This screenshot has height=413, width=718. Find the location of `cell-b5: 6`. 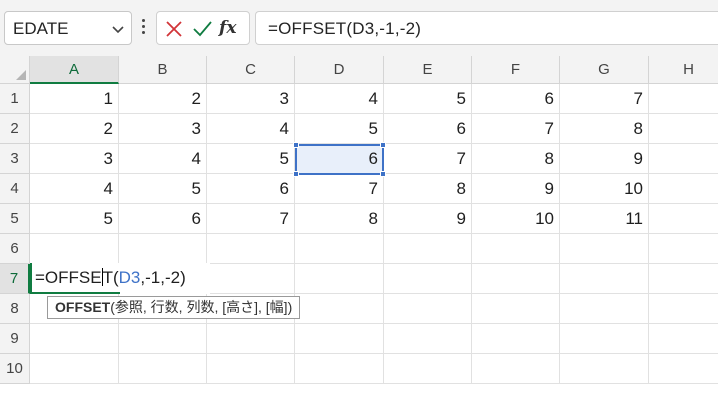

cell-b5: 6 is located at coordinates (163, 219).